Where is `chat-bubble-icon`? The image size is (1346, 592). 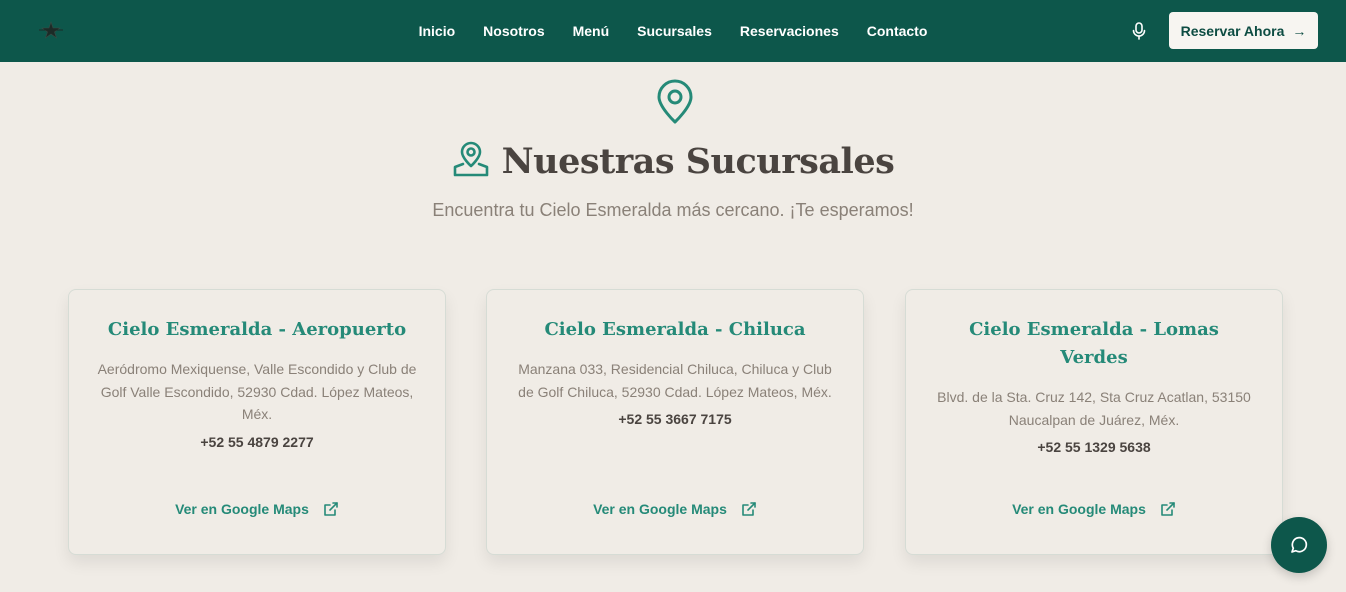
chat-bubble-icon is located at coordinates (1299, 544).